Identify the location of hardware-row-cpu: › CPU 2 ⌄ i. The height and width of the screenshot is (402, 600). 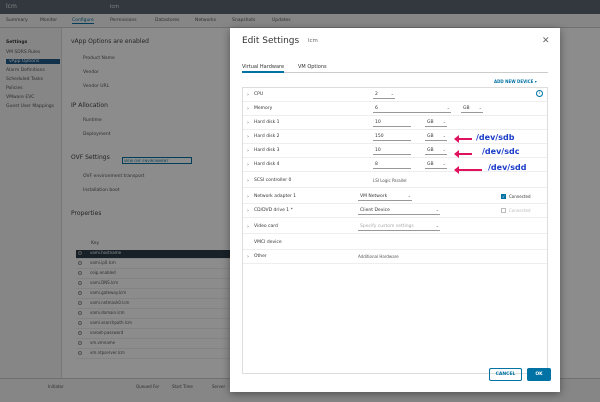
(395, 95).